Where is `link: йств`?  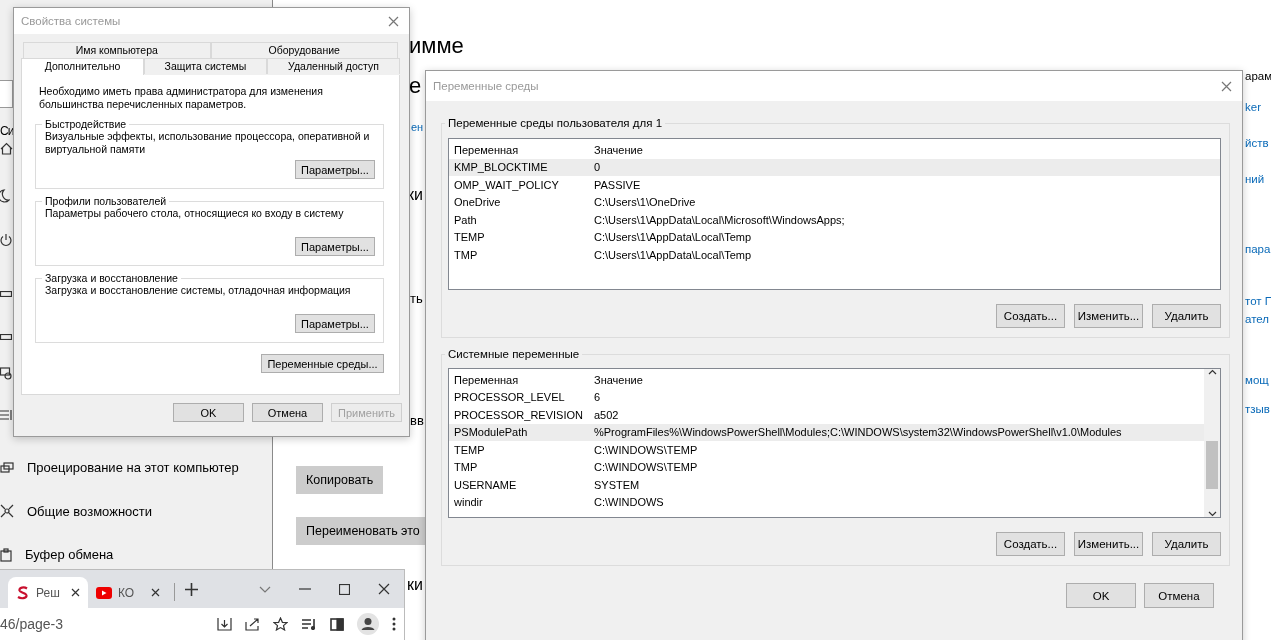 link: йств is located at coordinates (1257, 143).